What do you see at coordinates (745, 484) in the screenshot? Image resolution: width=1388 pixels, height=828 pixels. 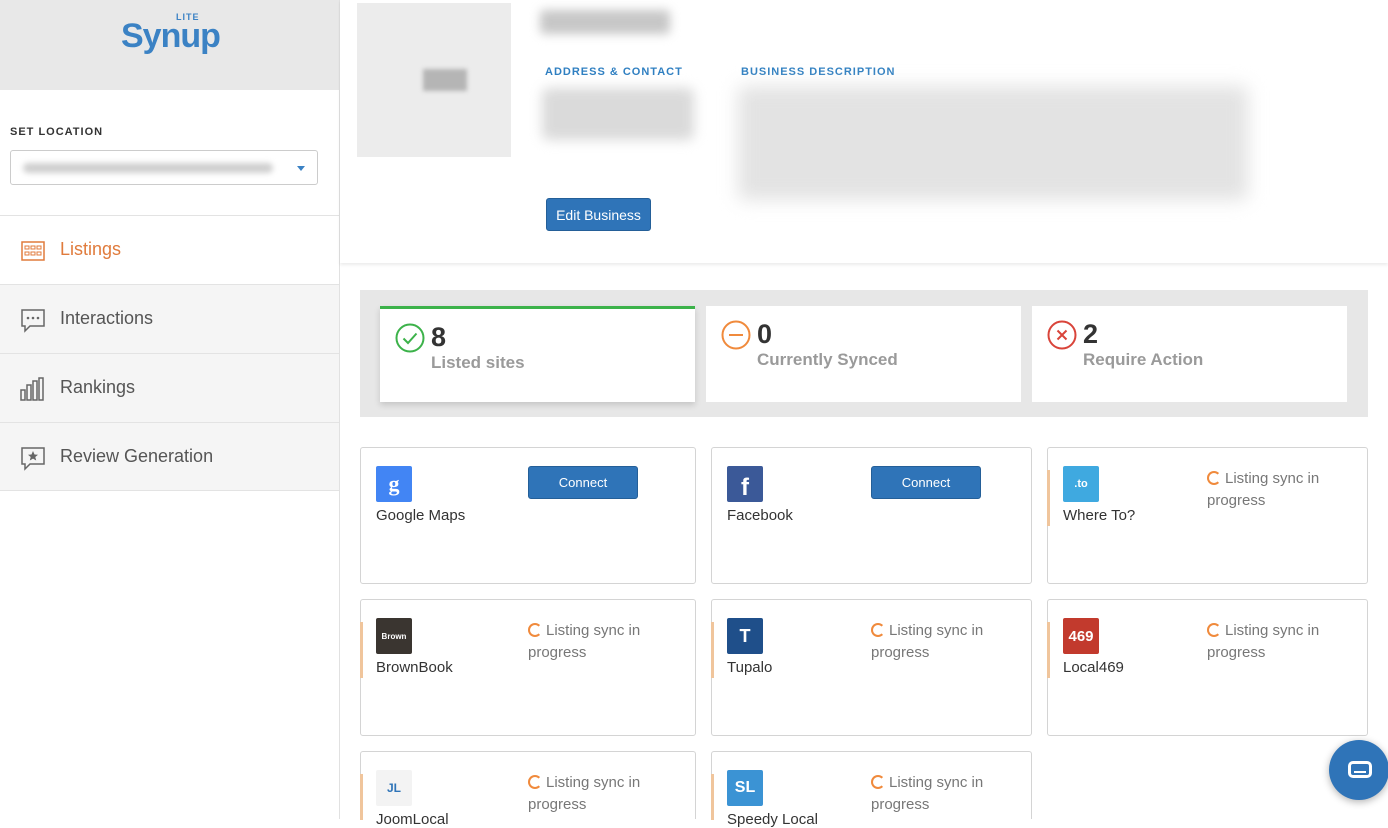 I see `facebook-logo-icon: f` at bounding box center [745, 484].